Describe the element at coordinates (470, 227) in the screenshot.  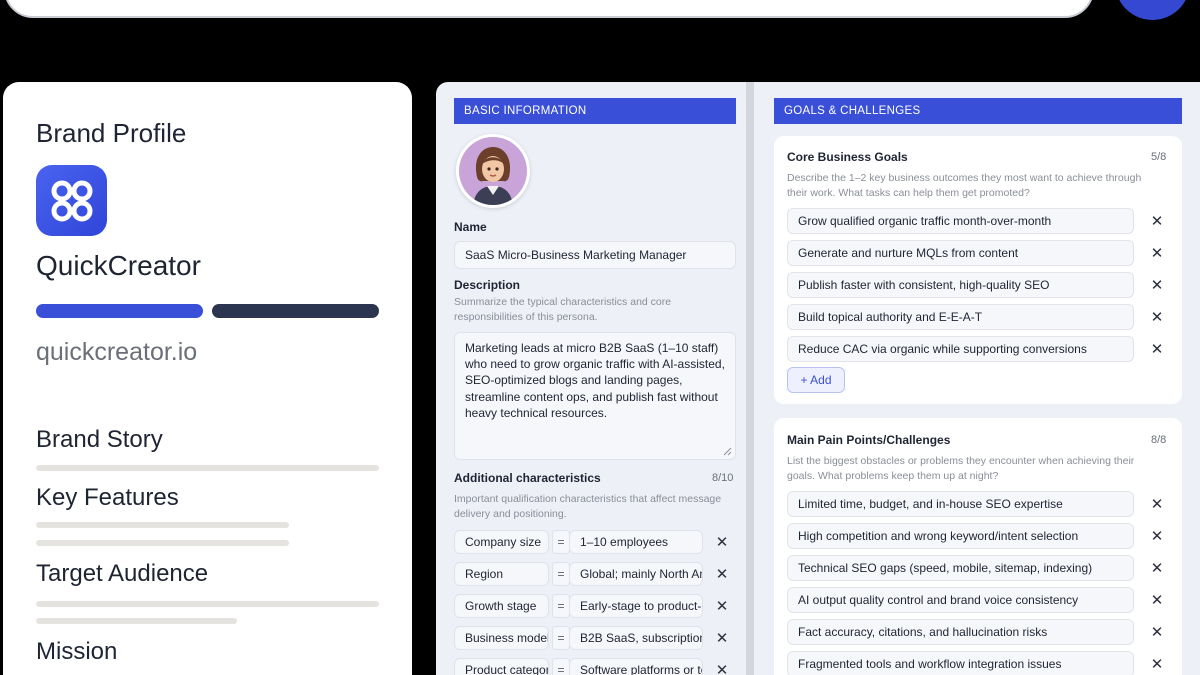
I see `name-label: Name` at that location.